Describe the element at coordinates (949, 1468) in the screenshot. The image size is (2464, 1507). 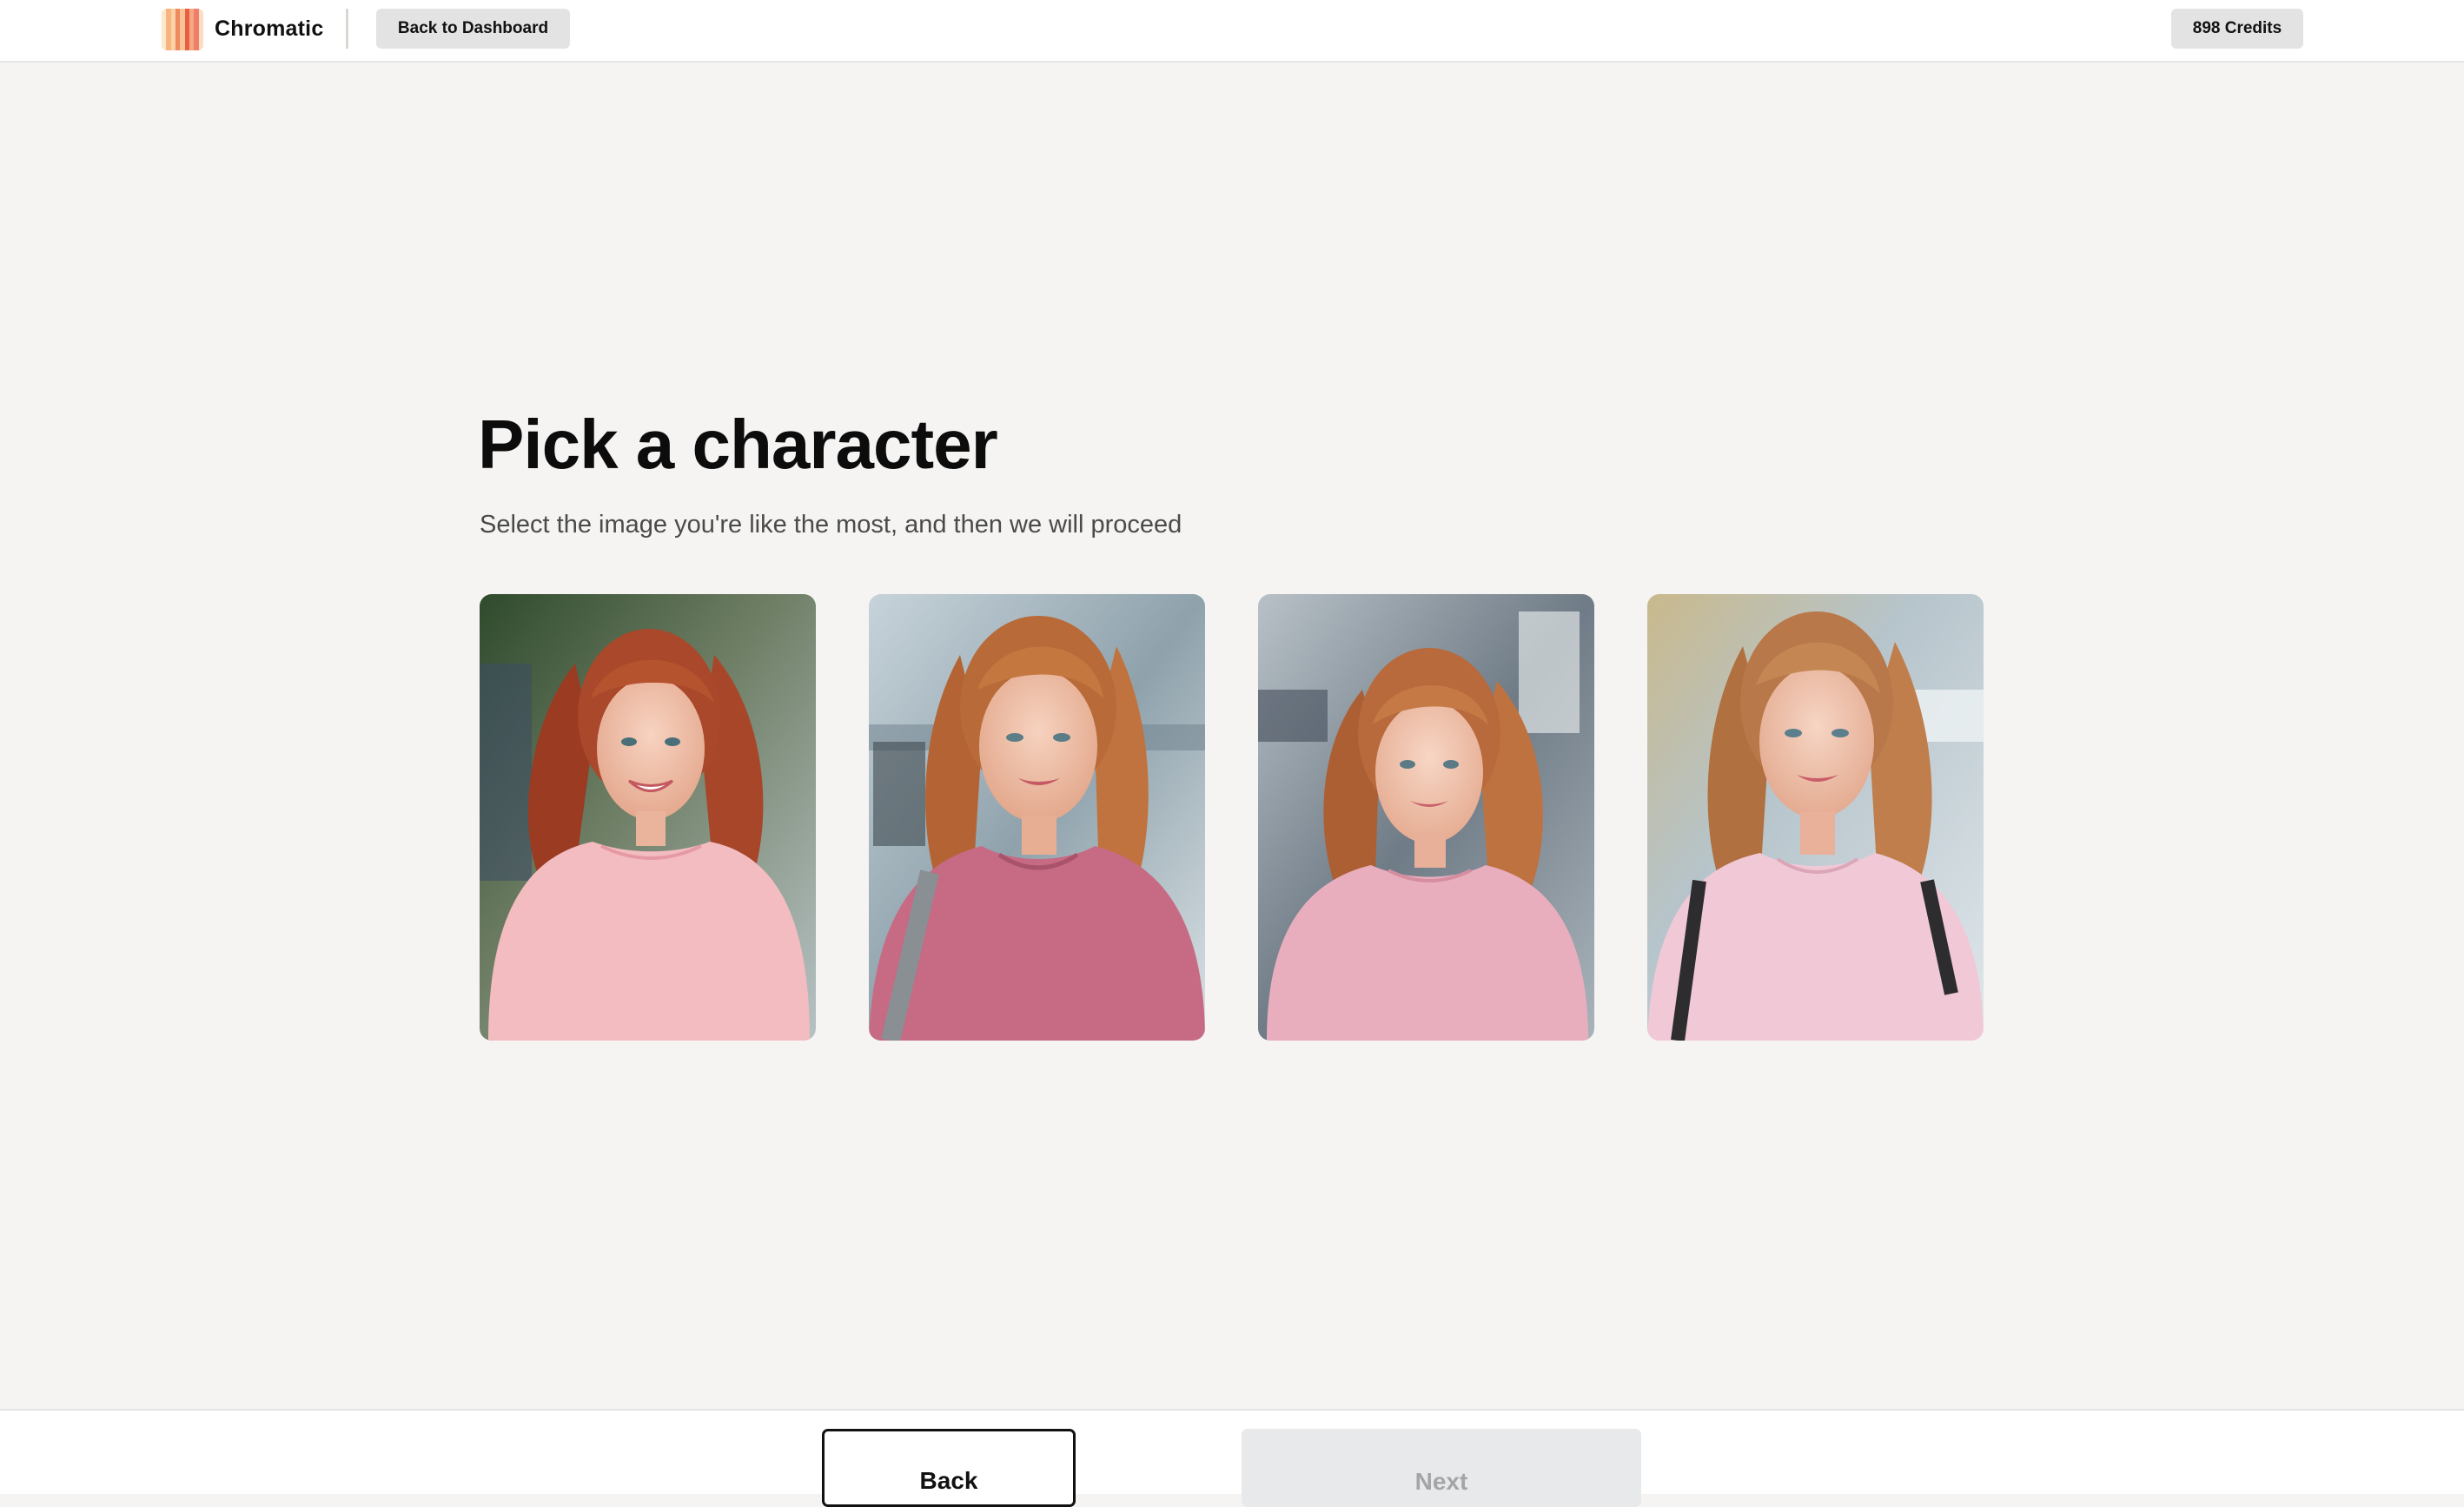
I see `back-button: Back` at that location.